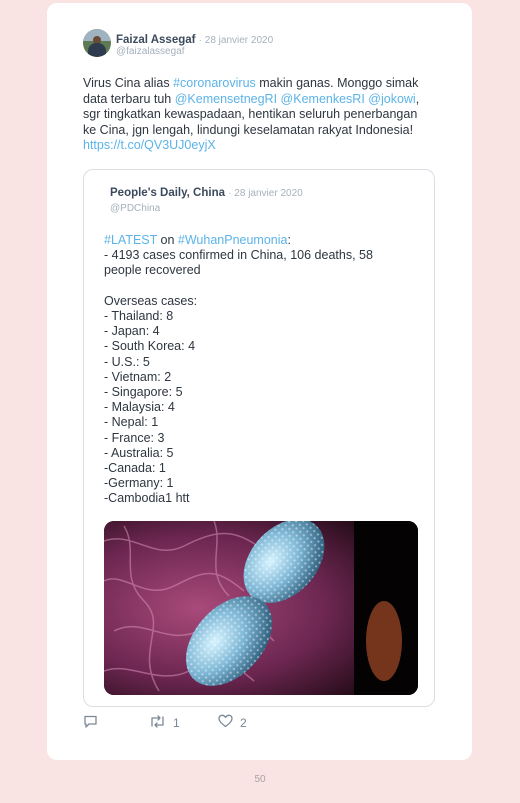 This screenshot has height=803, width=520. I want to click on retweet-button: 1, so click(164, 723).